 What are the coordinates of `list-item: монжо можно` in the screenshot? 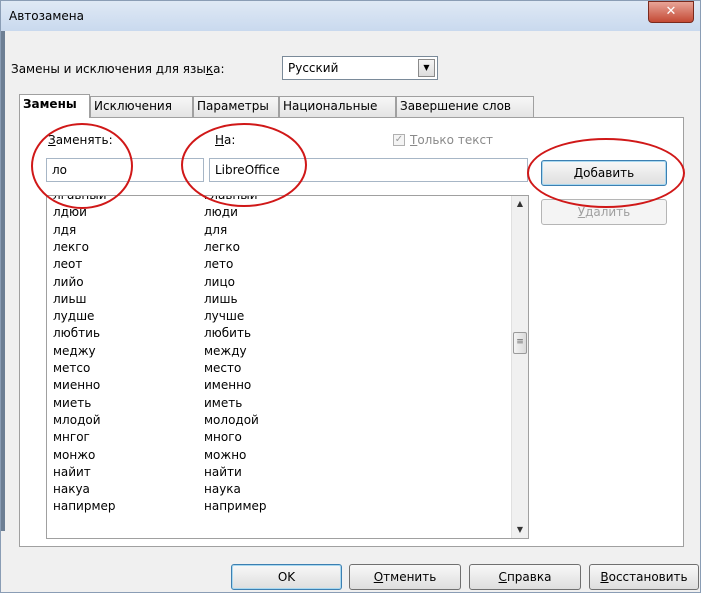 It's located at (279, 456).